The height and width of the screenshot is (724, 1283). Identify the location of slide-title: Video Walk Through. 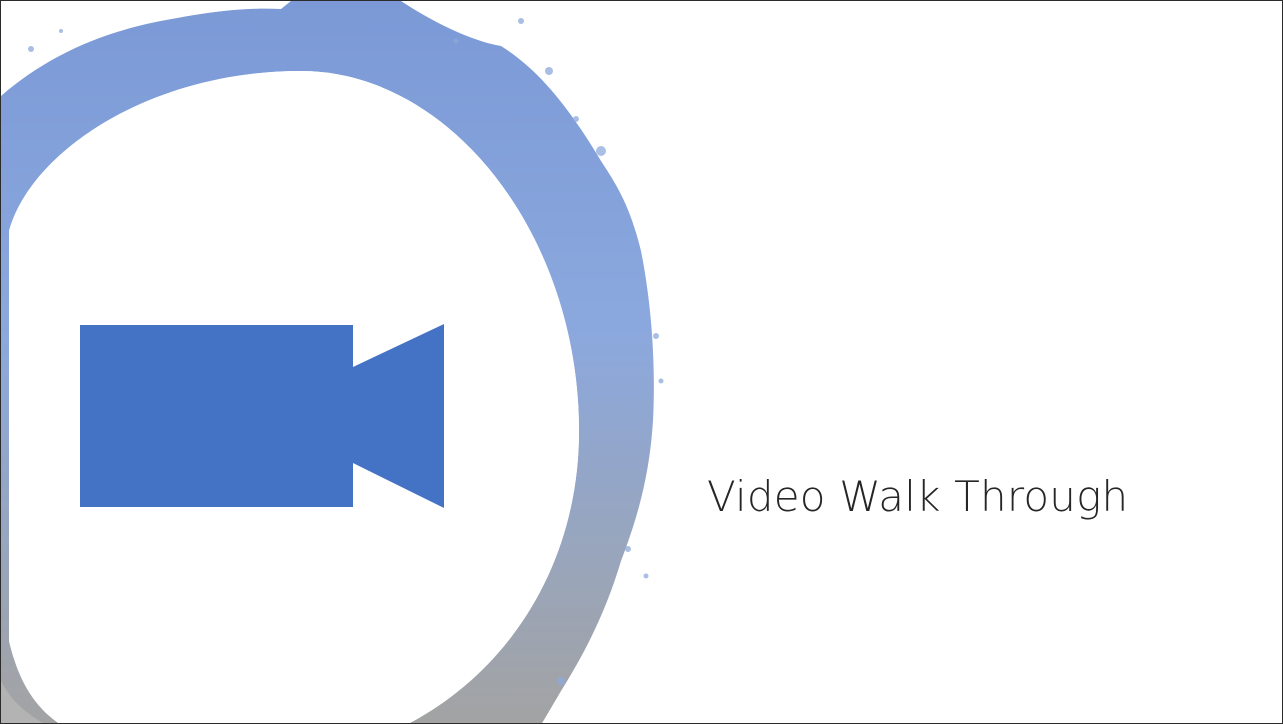
(918, 496).